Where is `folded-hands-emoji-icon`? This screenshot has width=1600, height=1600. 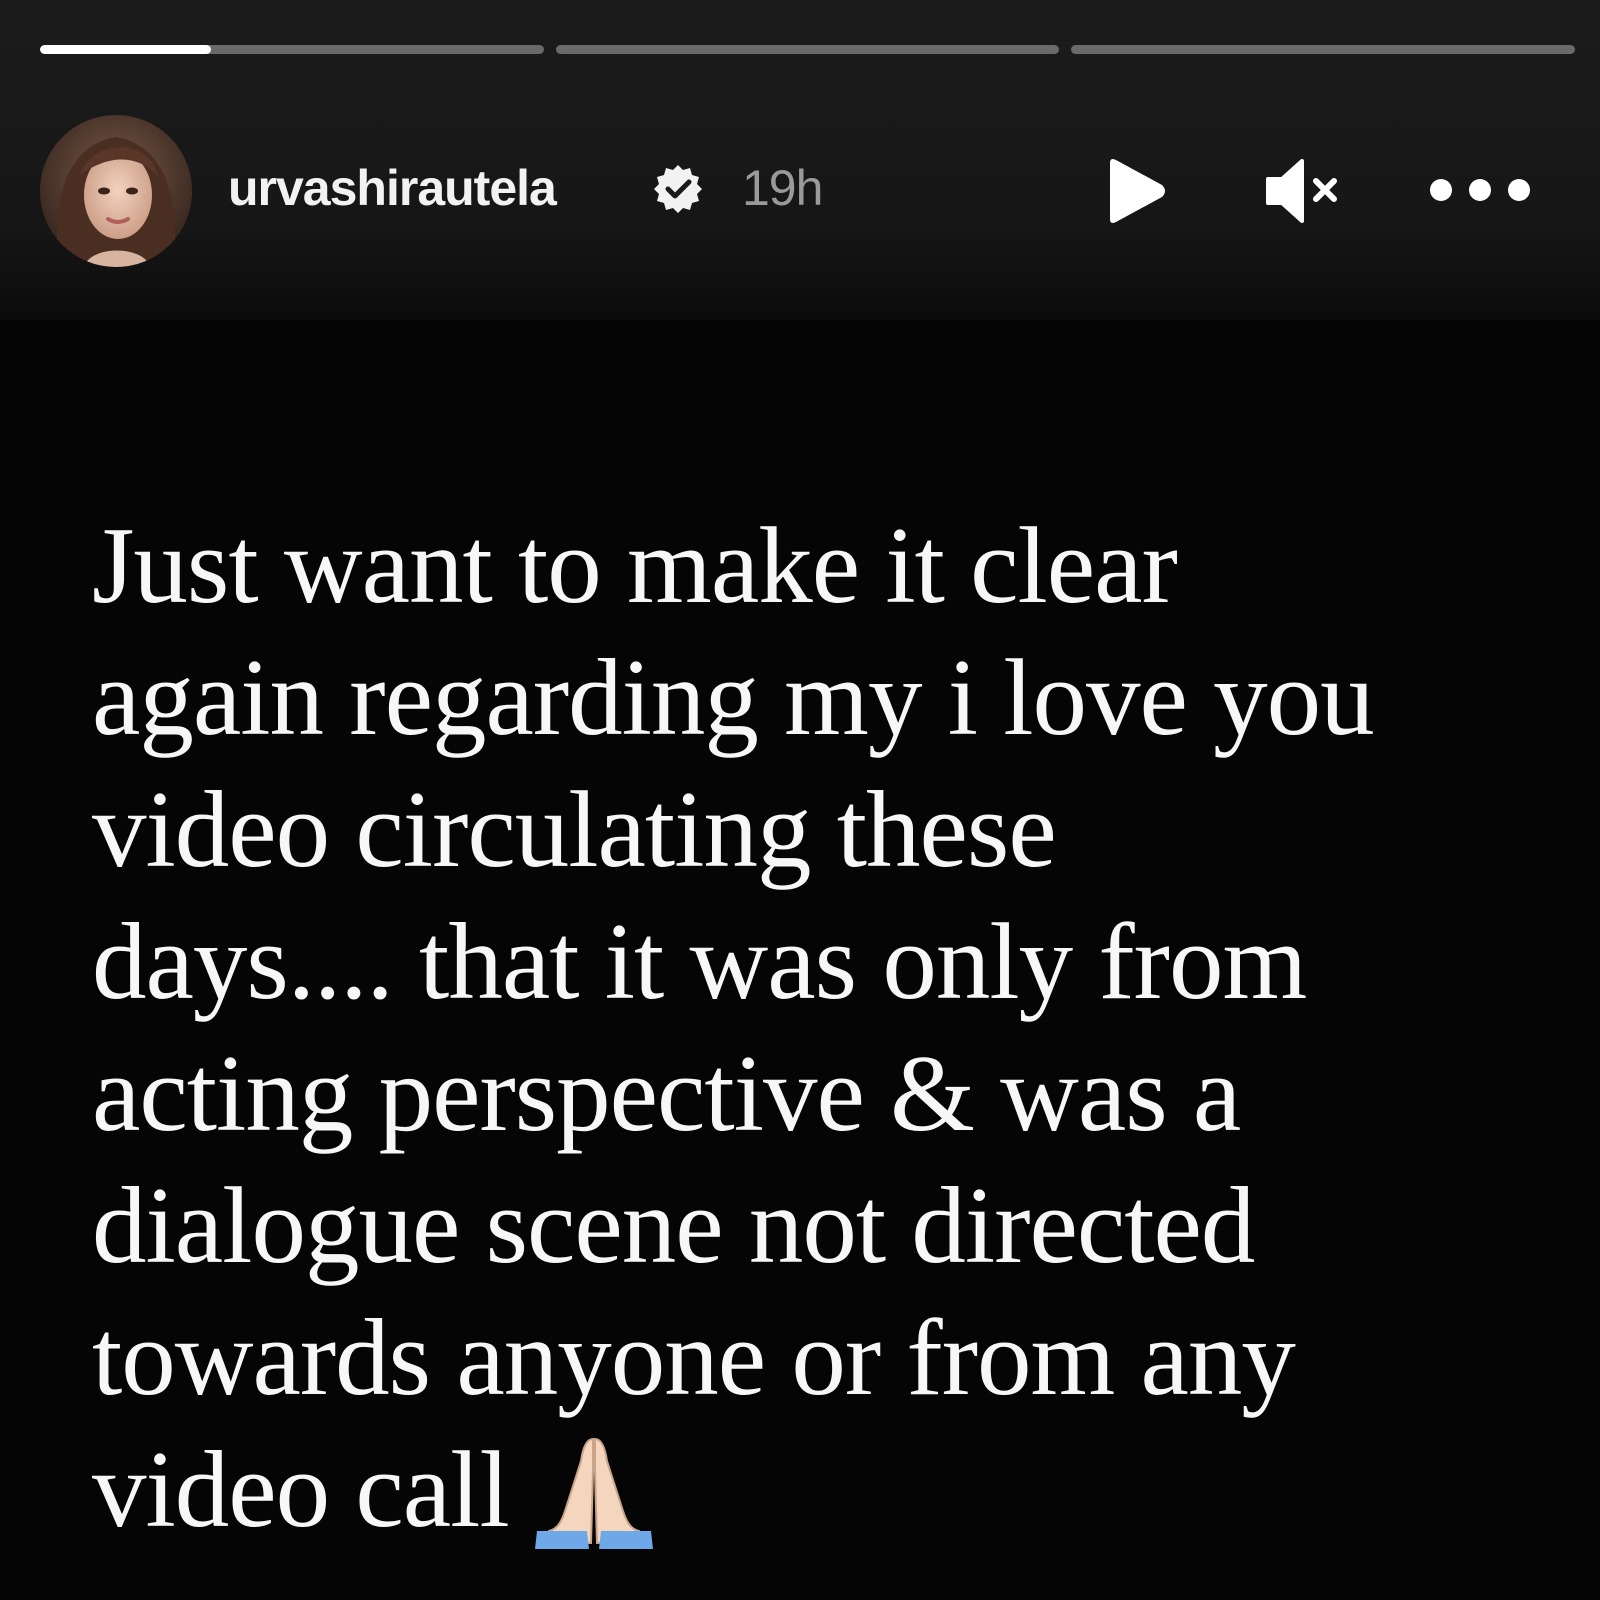
folded-hands-emoji-icon is located at coordinates (593, 1493).